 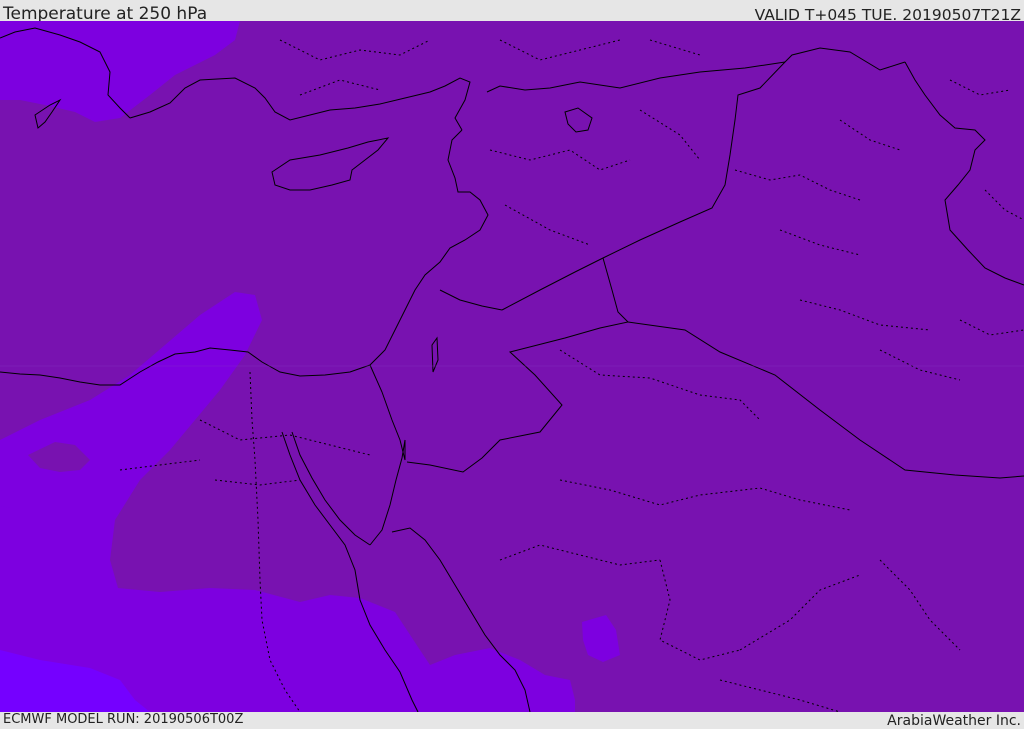 What do you see at coordinates (123, 719) in the screenshot?
I see `model-run-label: ECMWF MODEL RUN: 20190506T00Z` at bounding box center [123, 719].